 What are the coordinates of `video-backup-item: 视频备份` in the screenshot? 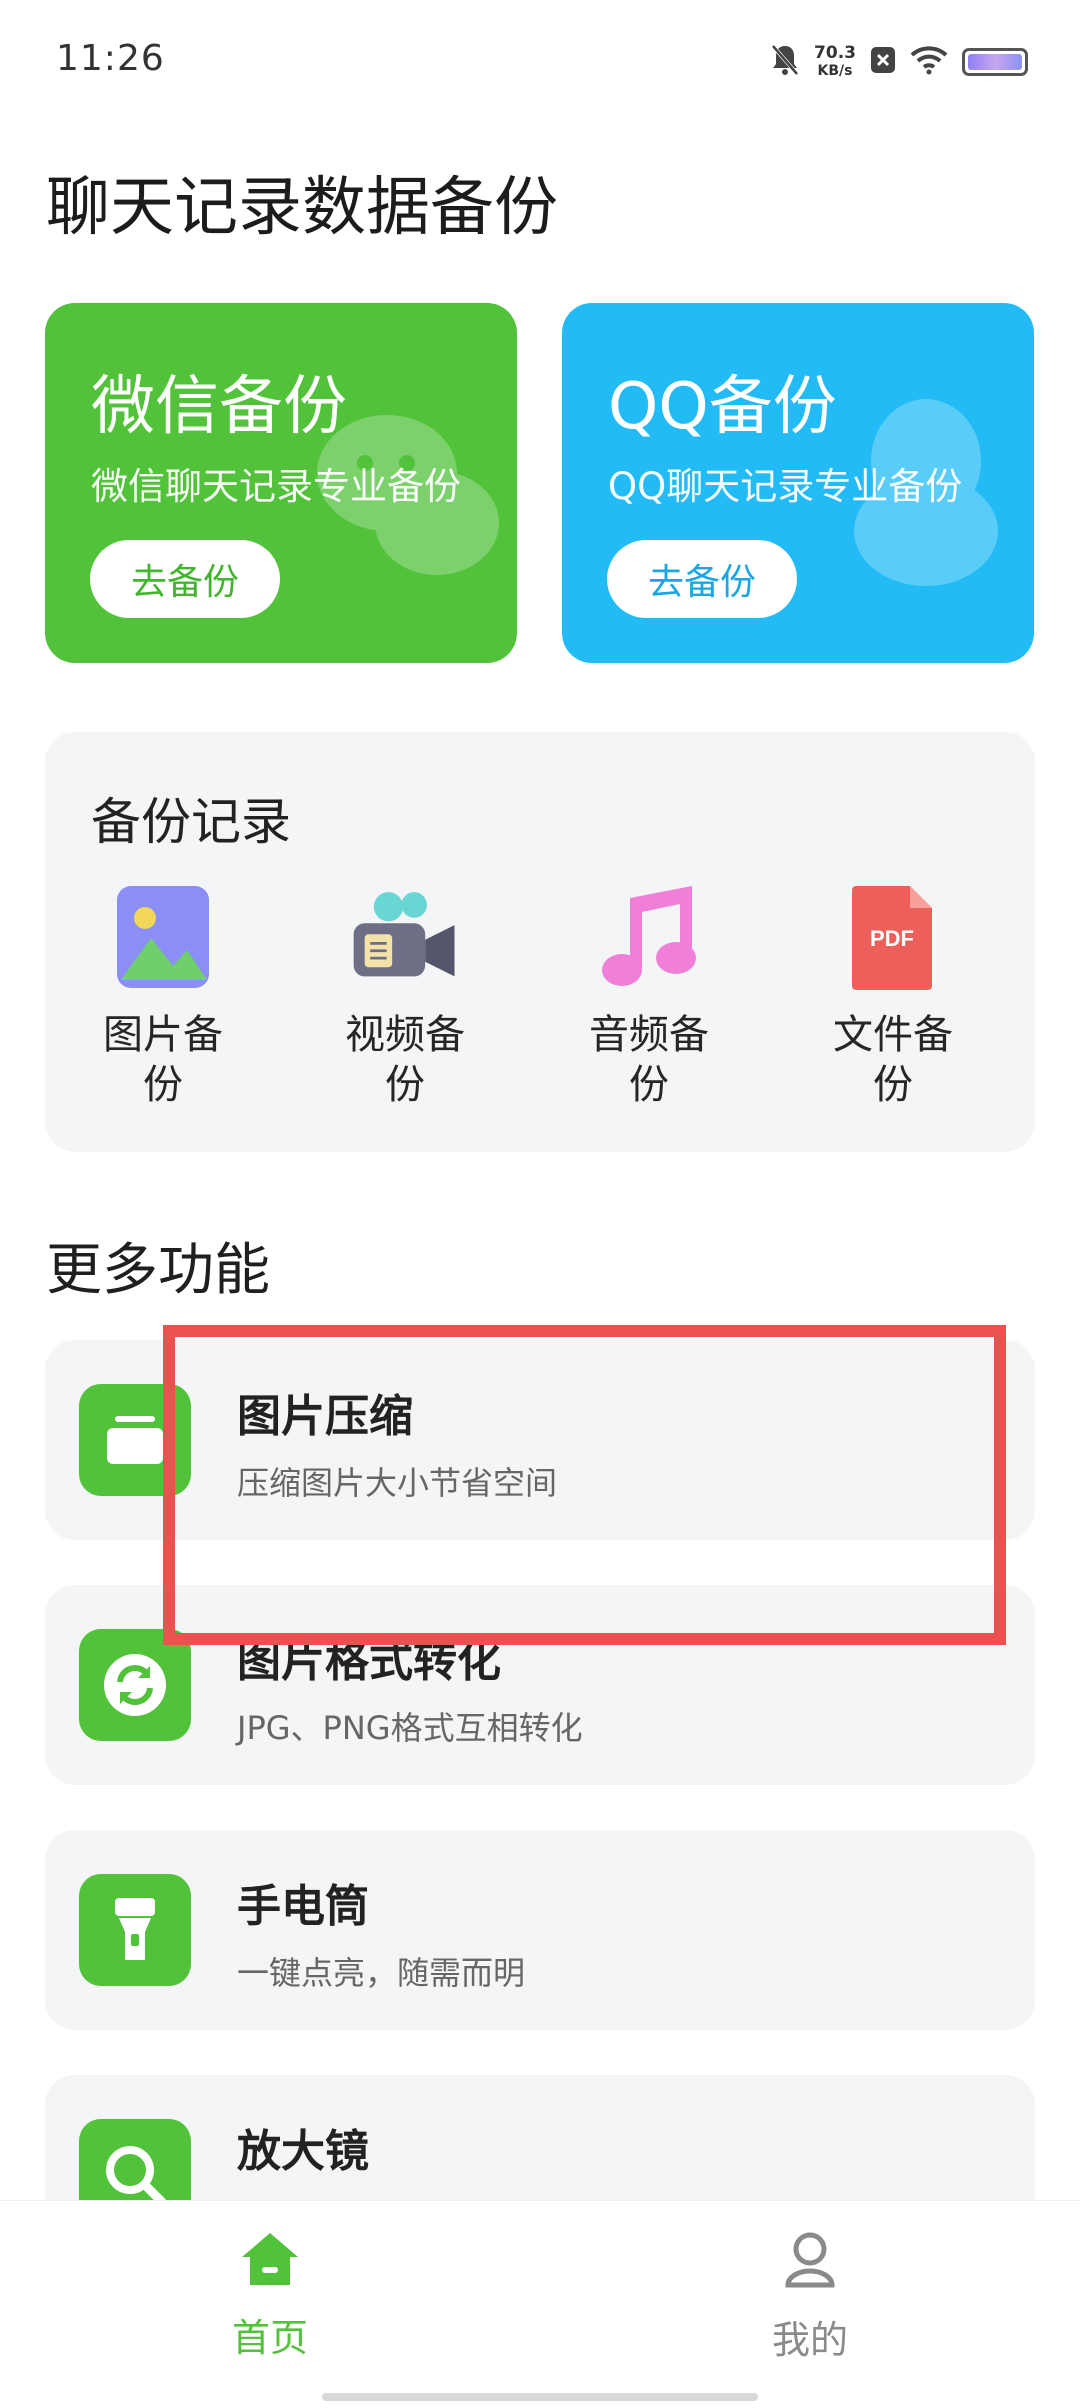 It's located at (405, 996).